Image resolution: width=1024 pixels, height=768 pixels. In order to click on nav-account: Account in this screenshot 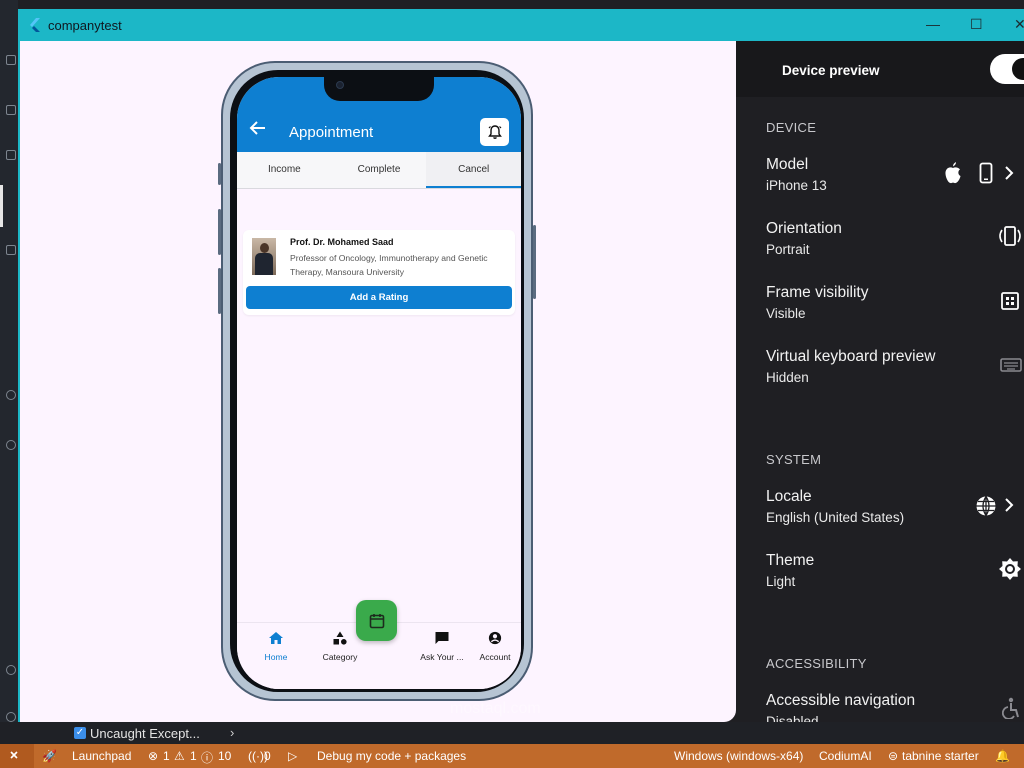, I will do `click(495, 646)`.